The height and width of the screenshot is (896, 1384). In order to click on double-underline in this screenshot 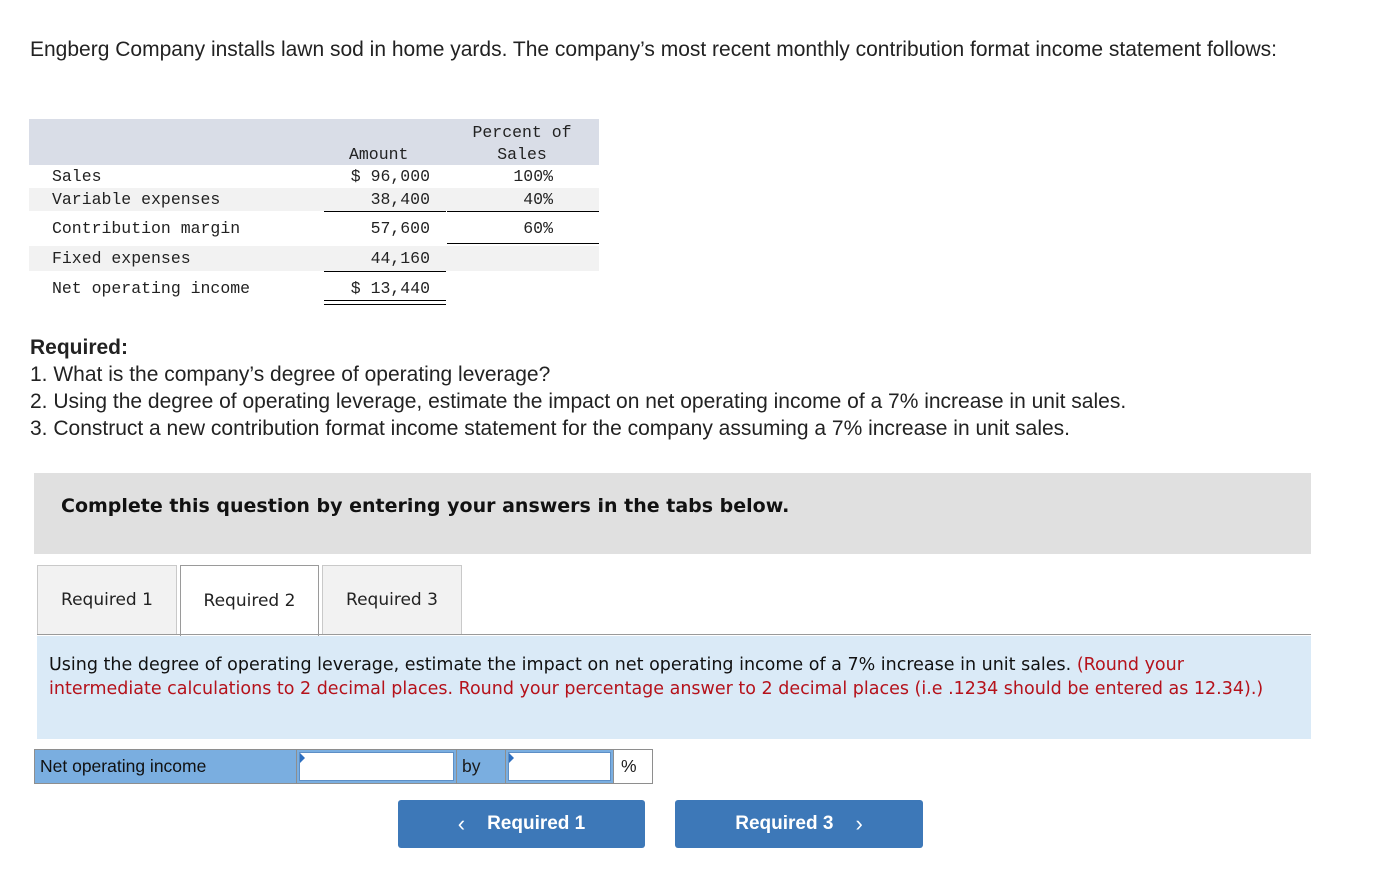, I will do `click(385, 302)`.